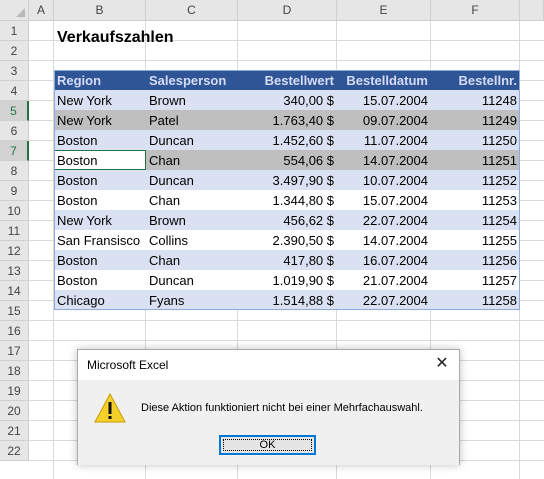 The width and height of the screenshot is (544, 479). I want to click on table-cell: 11249, so click(475, 120).